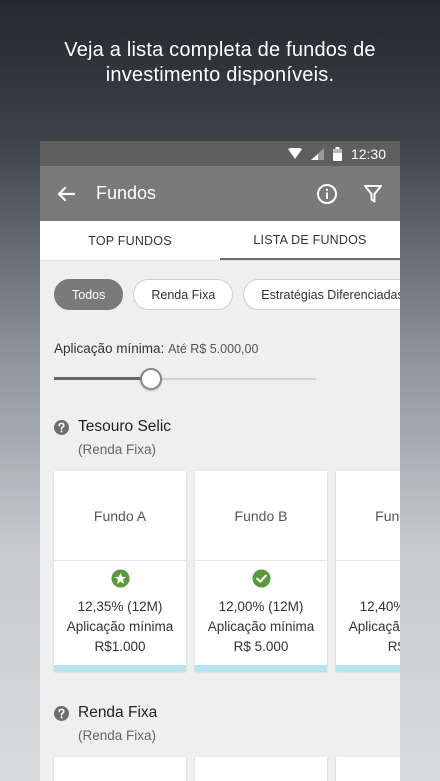  I want to click on badge-placeholder, so click(368, 583).